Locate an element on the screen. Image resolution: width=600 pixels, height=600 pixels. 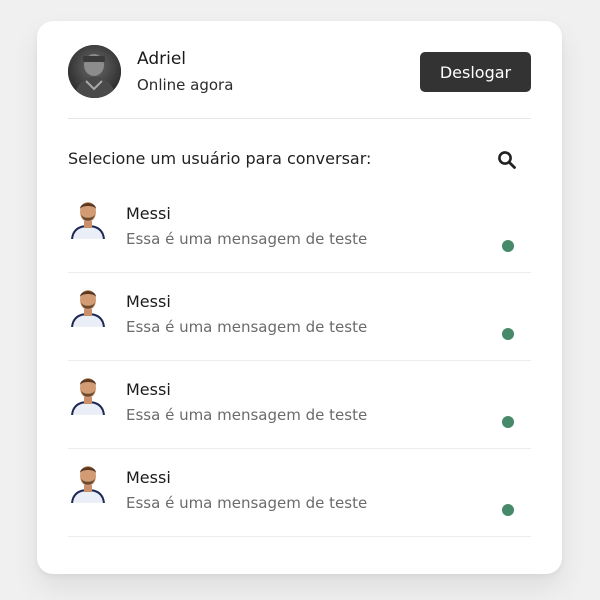
user-status: Online agora is located at coordinates (185, 85).